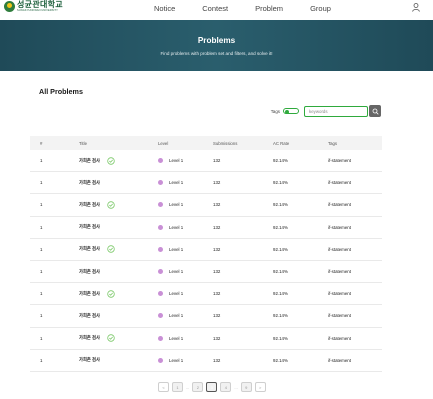 The height and width of the screenshot is (399, 433). What do you see at coordinates (269, 8) in the screenshot?
I see `nav-problem: Problem` at bounding box center [269, 8].